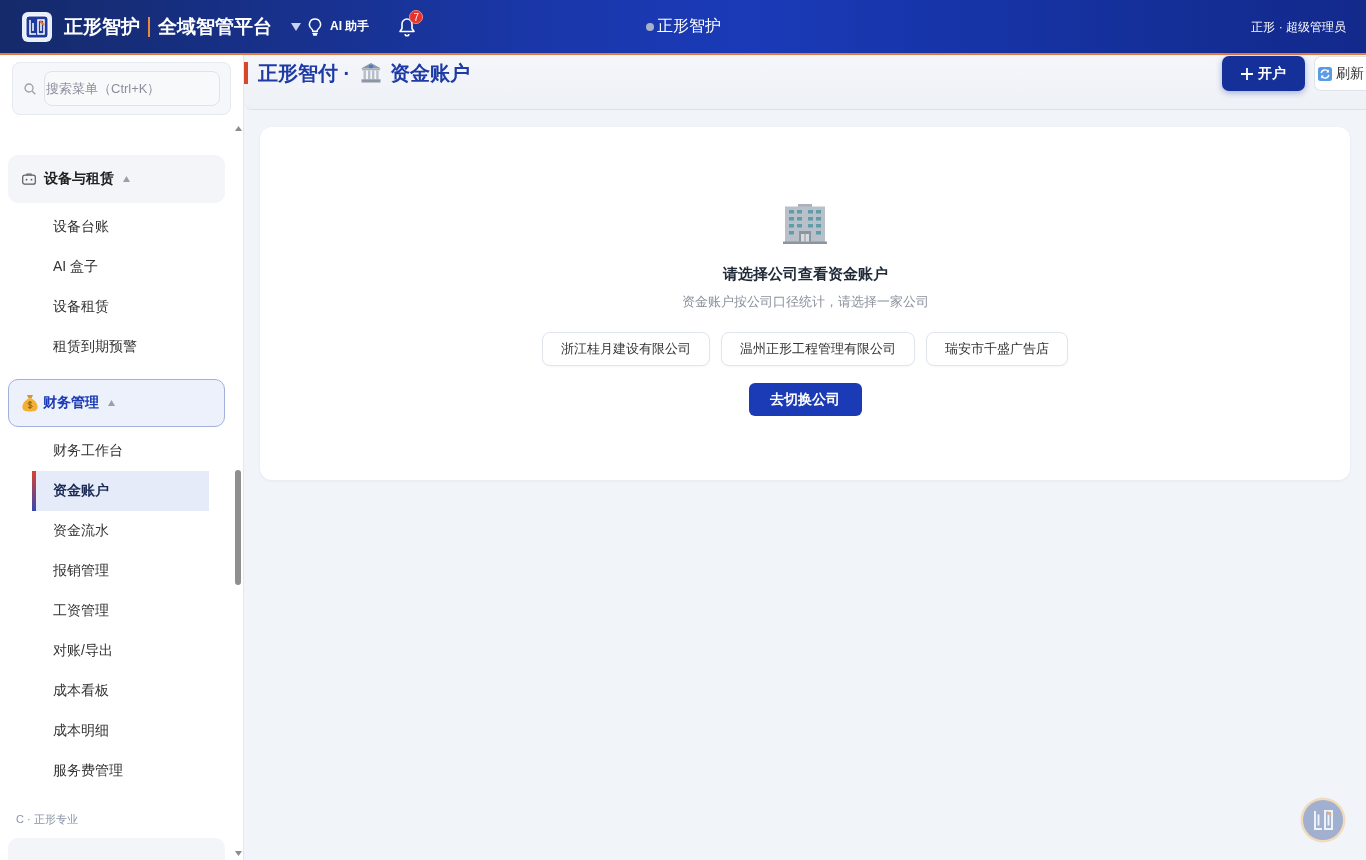 Image resolution: width=1366 pixels, height=860 pixels. I want to click on floating-logo-button, so click(1323, 820).